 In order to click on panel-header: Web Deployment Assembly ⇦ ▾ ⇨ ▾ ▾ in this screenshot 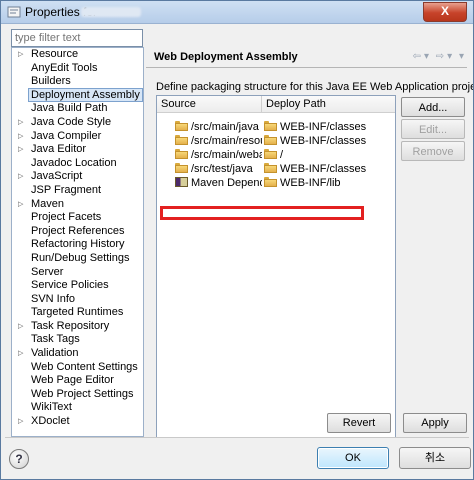, I will do `click(306, 57)`.